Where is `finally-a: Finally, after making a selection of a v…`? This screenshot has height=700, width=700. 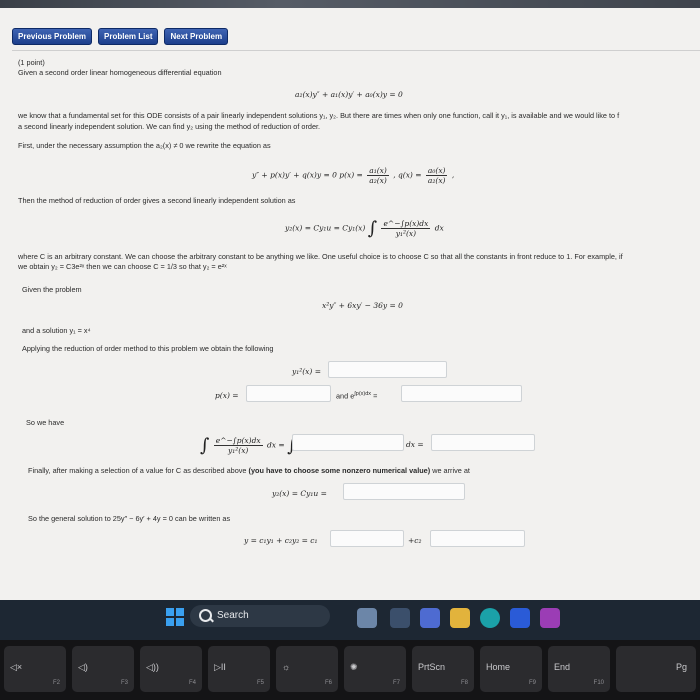
finally-a: Finally, after making a selection of a v… is located at coordinates (137, 470).